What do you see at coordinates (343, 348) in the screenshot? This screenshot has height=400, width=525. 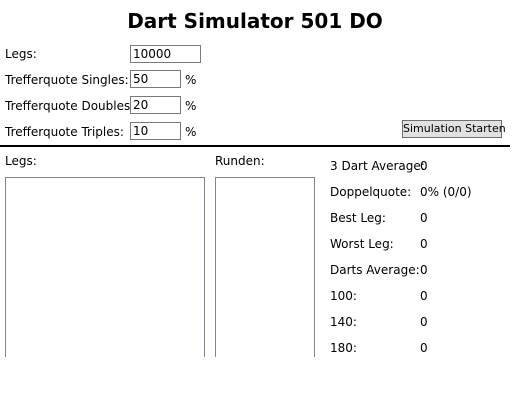 I see `score-180-label: 180:` at bounding box center [343, 348].